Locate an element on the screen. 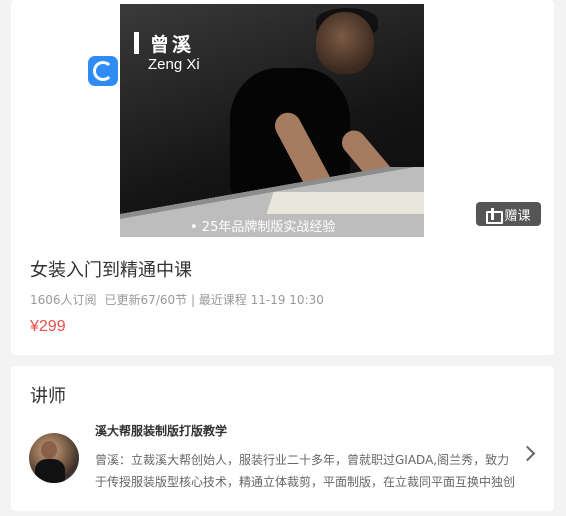  teacher-section-heading: 讲师 is located at coordinates (48, 396).